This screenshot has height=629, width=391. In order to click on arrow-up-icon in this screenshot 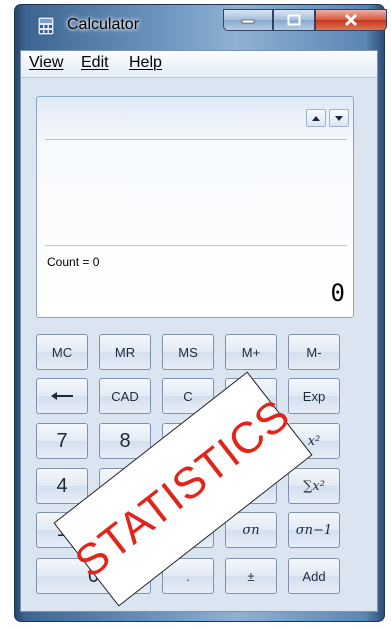, I will do `click(316, 118)`.